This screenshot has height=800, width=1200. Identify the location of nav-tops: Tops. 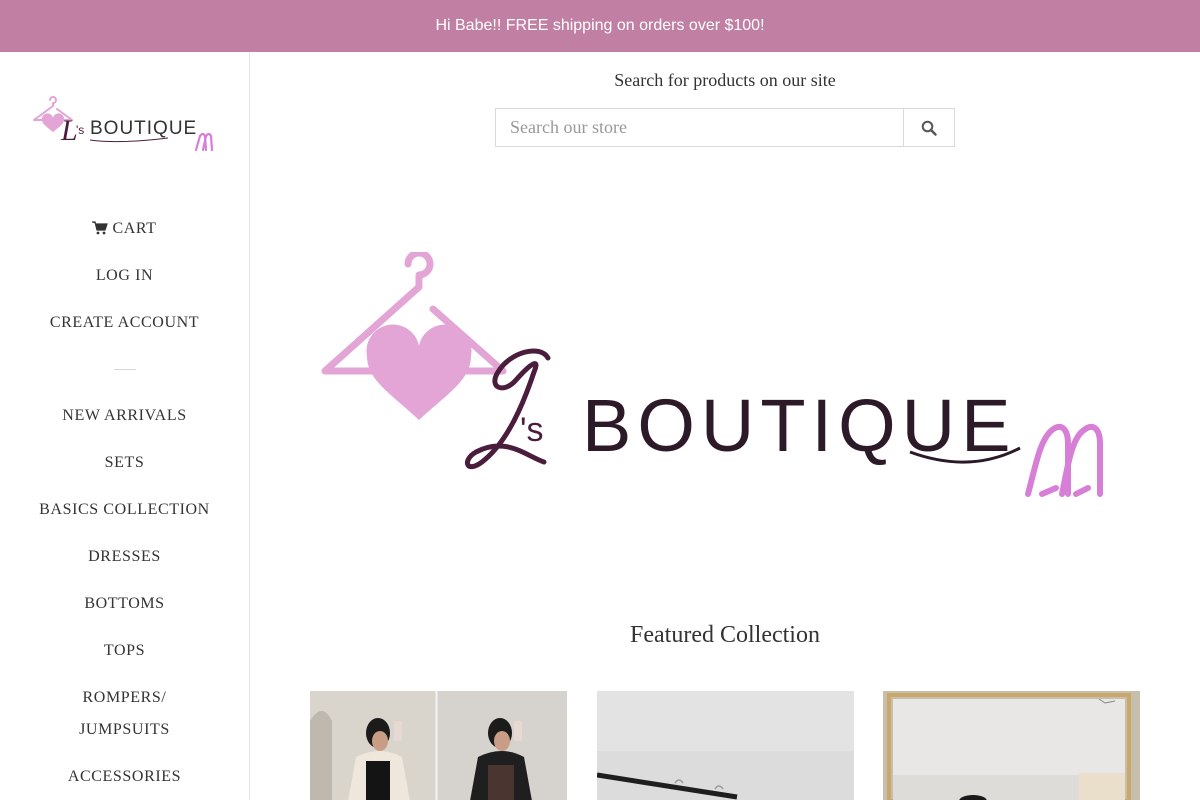
(124, 651).